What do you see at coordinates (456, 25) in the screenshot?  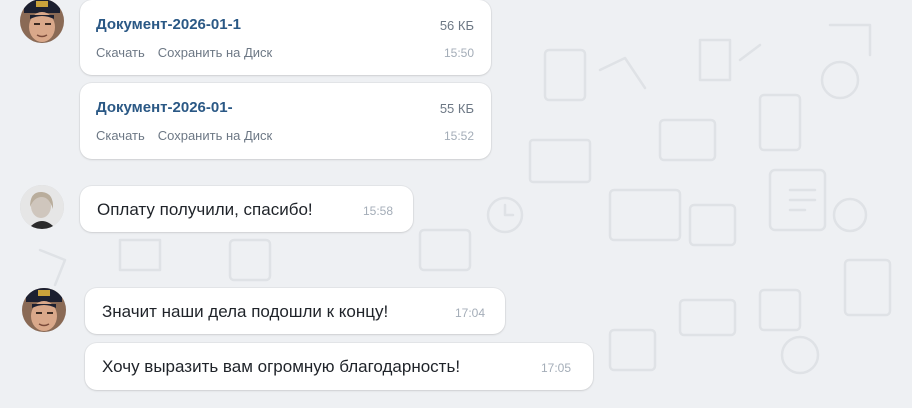 I see `file-size: 56 КБ` at bounding box center [456, 25].